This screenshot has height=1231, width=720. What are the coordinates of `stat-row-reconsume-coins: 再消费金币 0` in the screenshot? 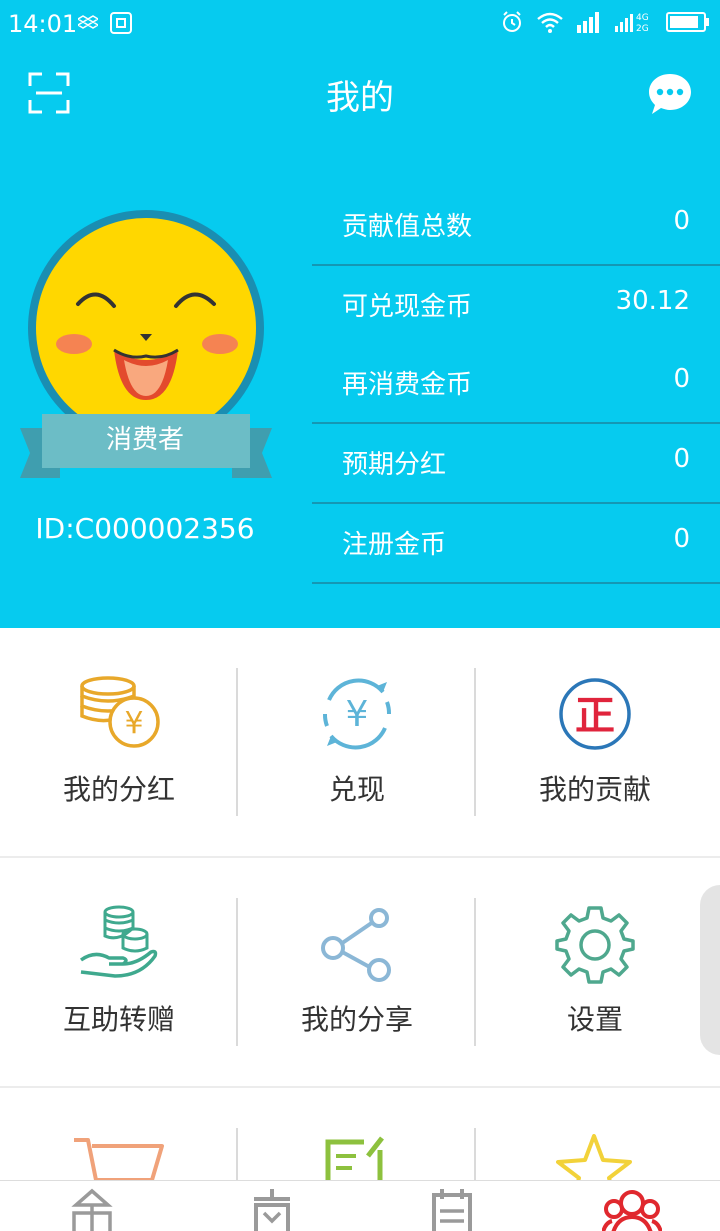 It's located at (516, 384).